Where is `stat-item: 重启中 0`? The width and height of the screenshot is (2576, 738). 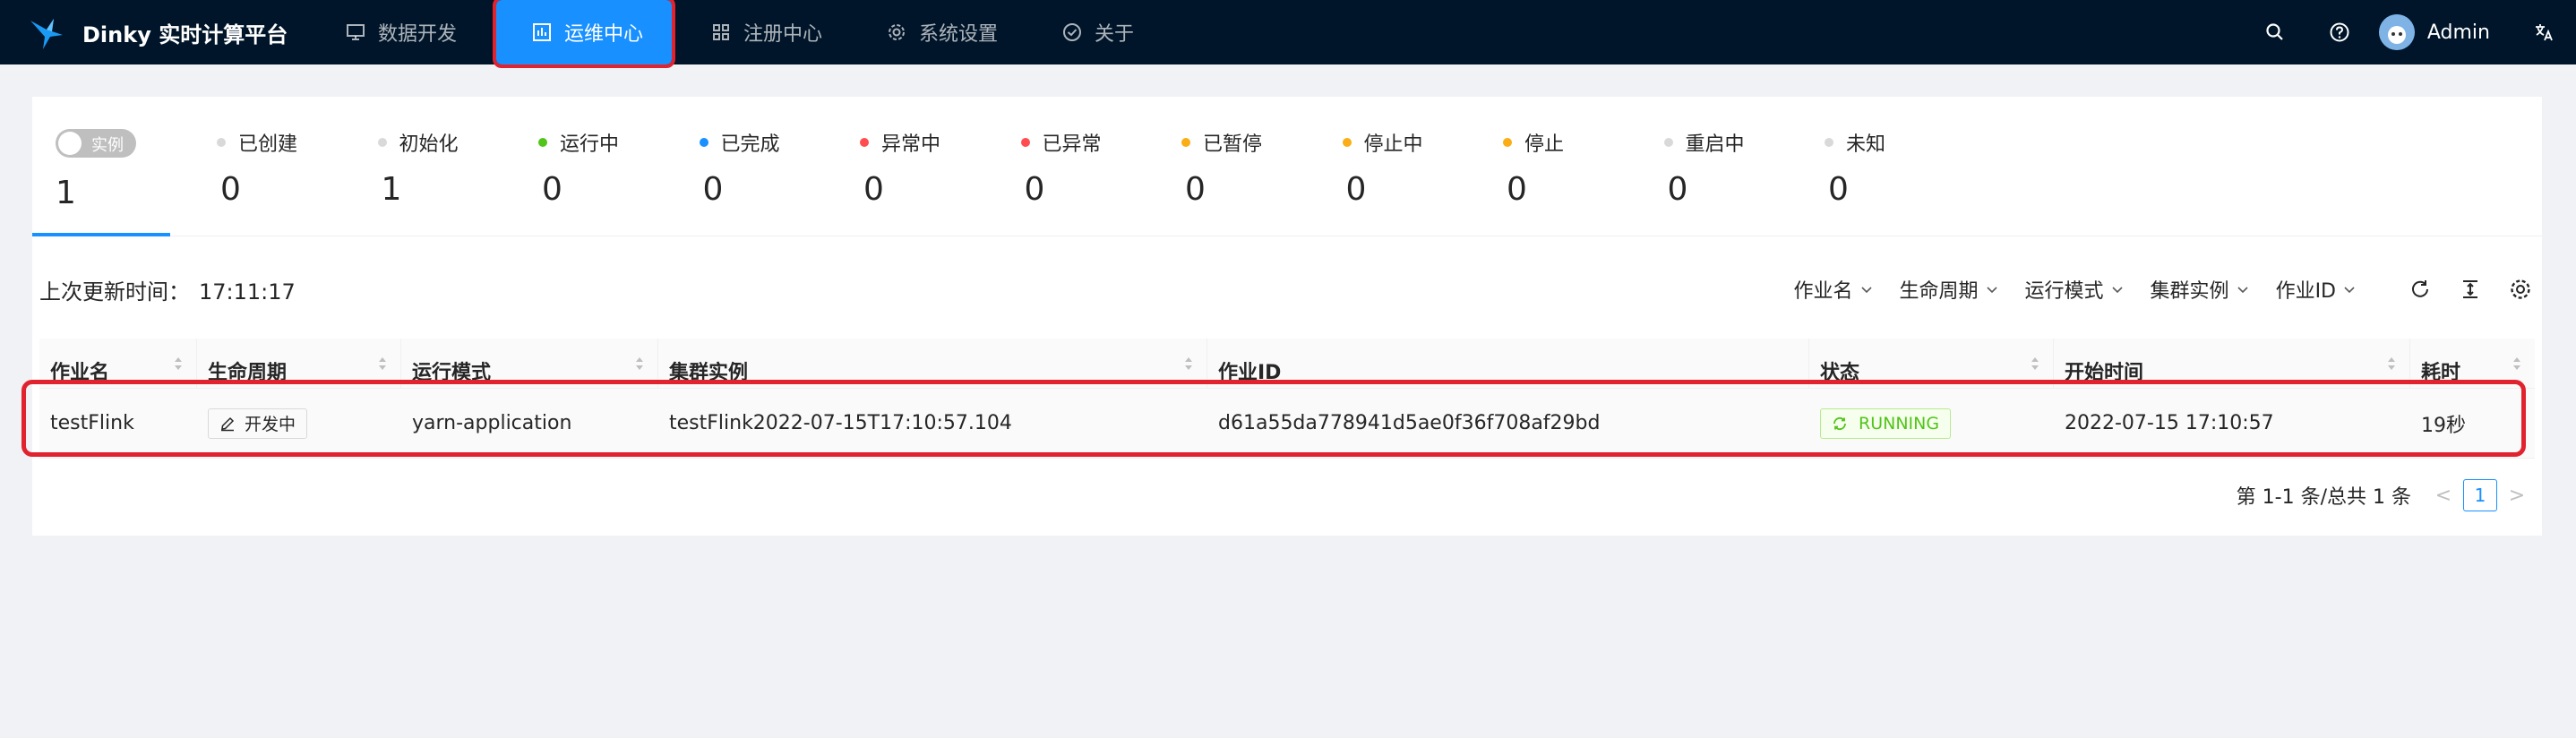
stat-item: 重启中 0 is located at coordinates (1744, 169).